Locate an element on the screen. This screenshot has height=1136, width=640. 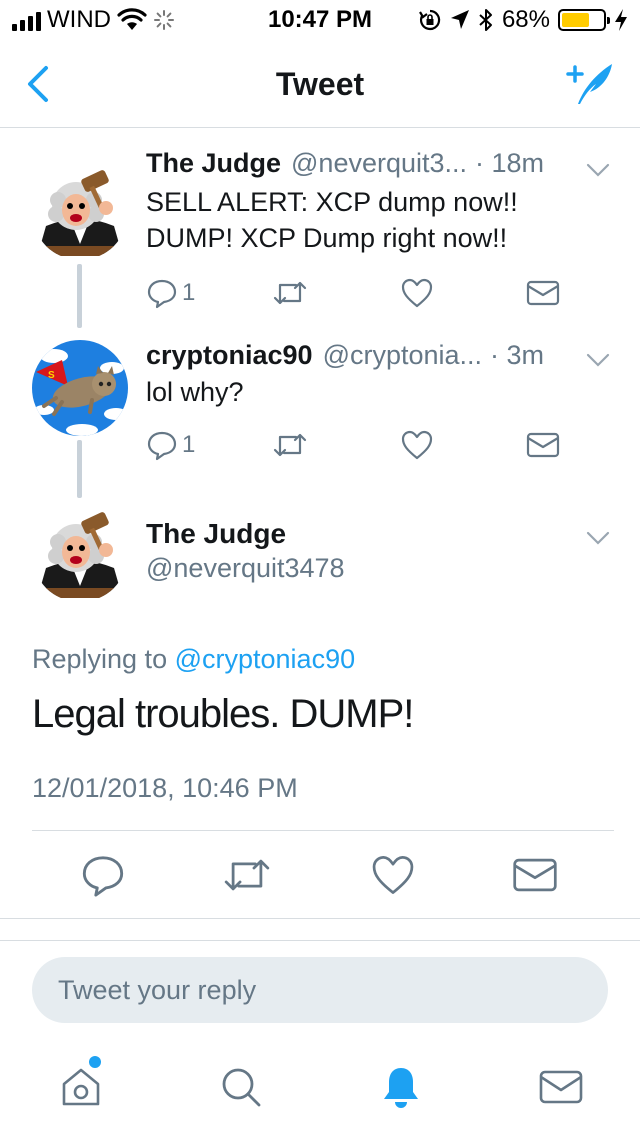
replying-to-label: Replying to is located at coordinates (100, 659).